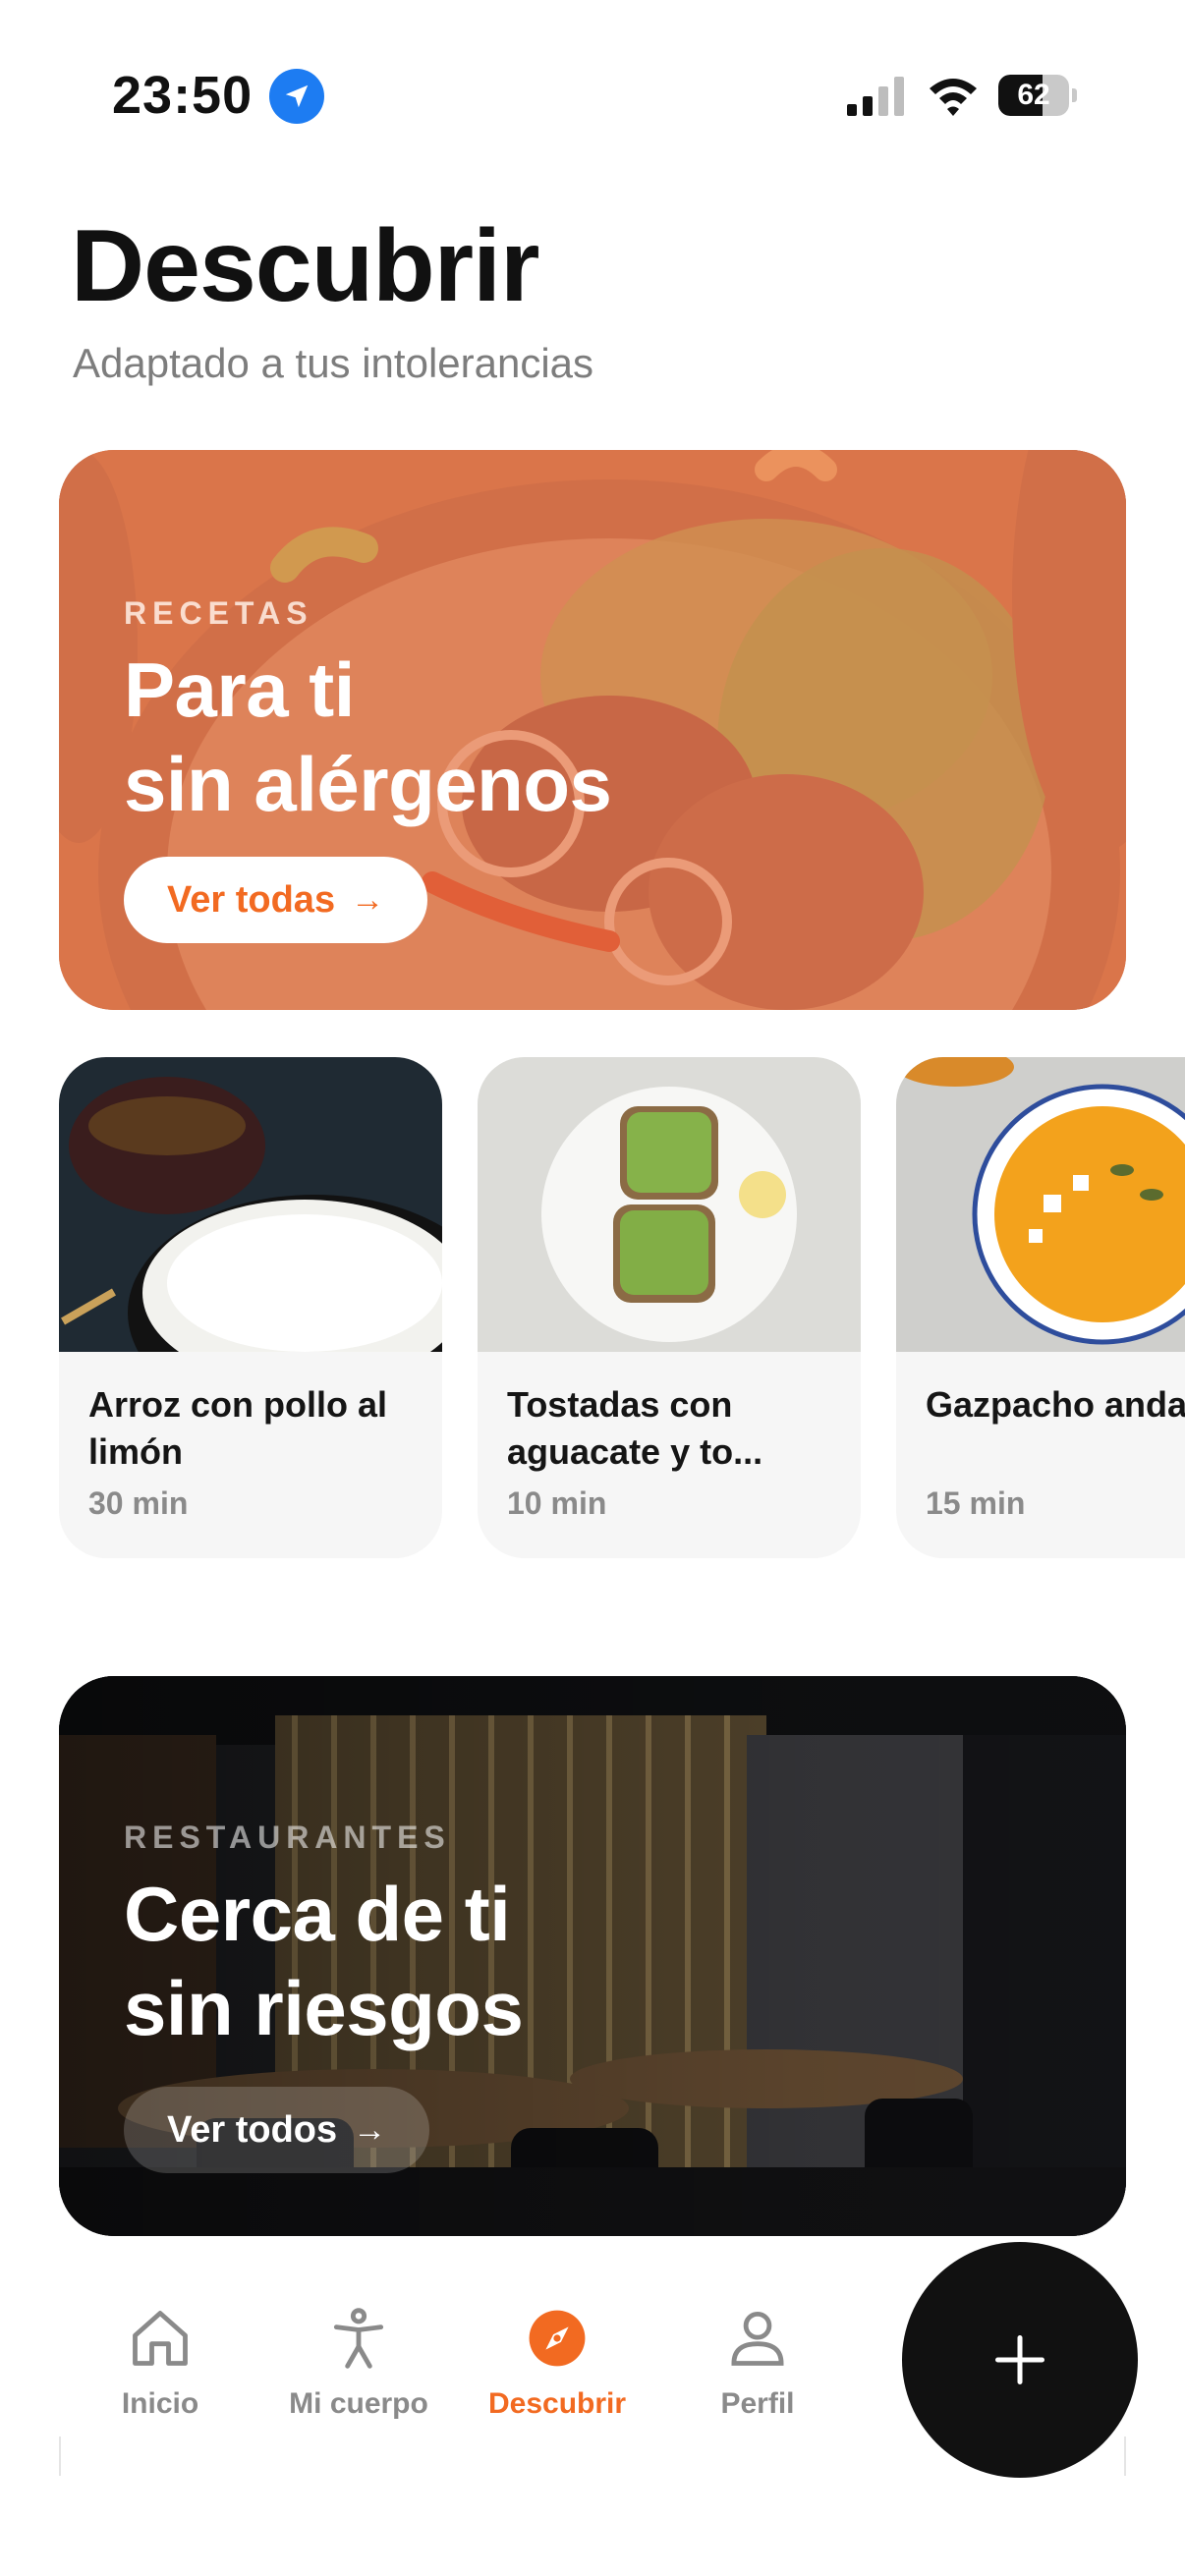 Image resolution: width=1185 pixels, height=2576 pixels. What do you see at coordinates (318, 1914) in the screenshot?
I see `restaurants-title-line-1: Cerca de ti` at bounding box center [318, 1914].